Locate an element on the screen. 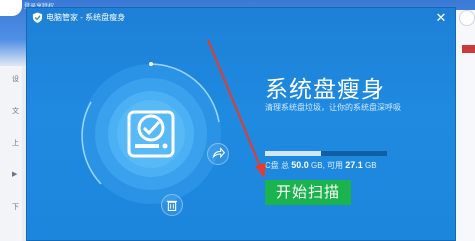 The height and width of the screenshot is (241, 475). core-circle is located at coordinates (151, 134).